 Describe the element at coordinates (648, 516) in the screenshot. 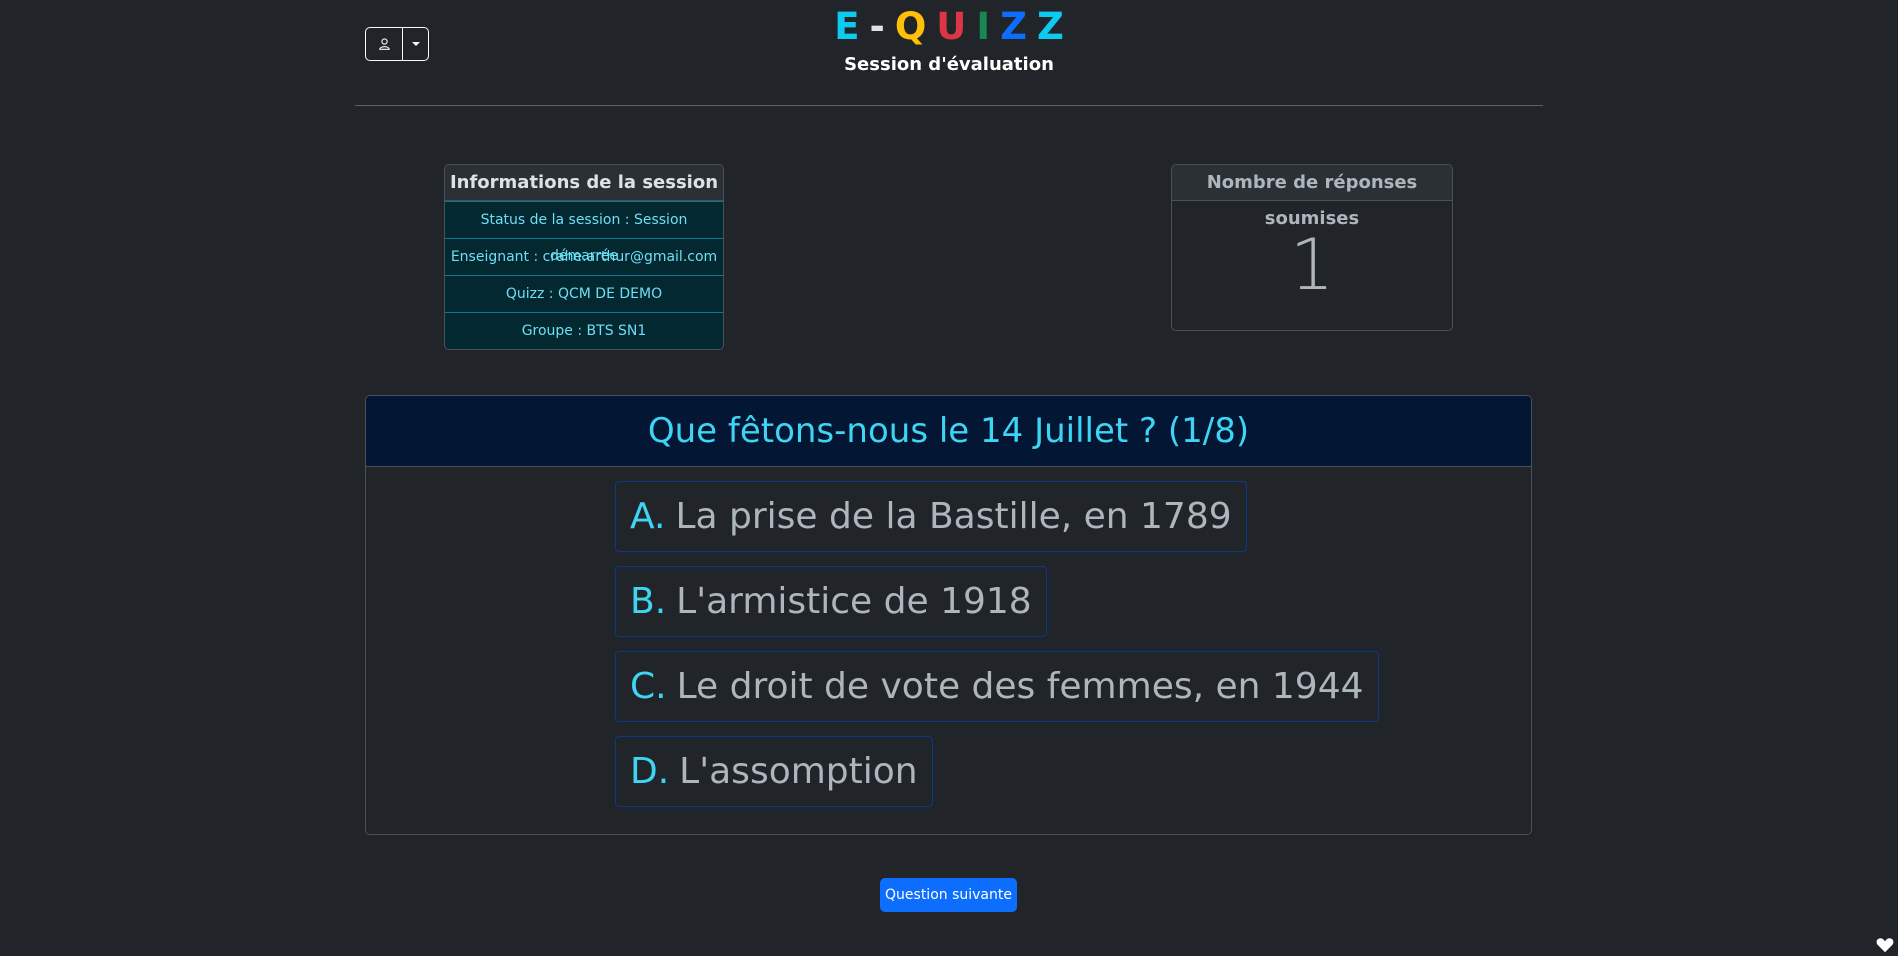

I see `answer-letter: A.` at that location.